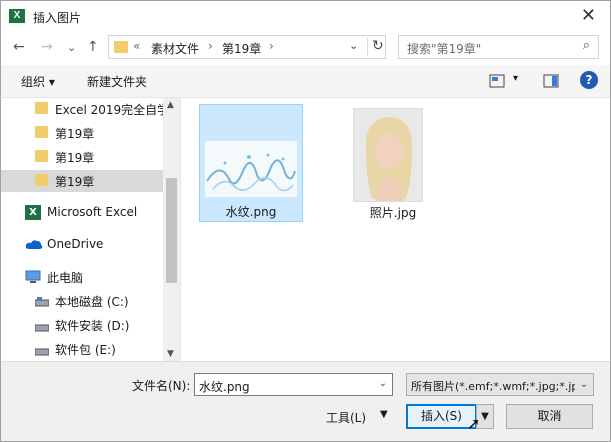  Describe the element at coordinates (47, 47) in the screenshot. I see `forward-button: →` at that location.